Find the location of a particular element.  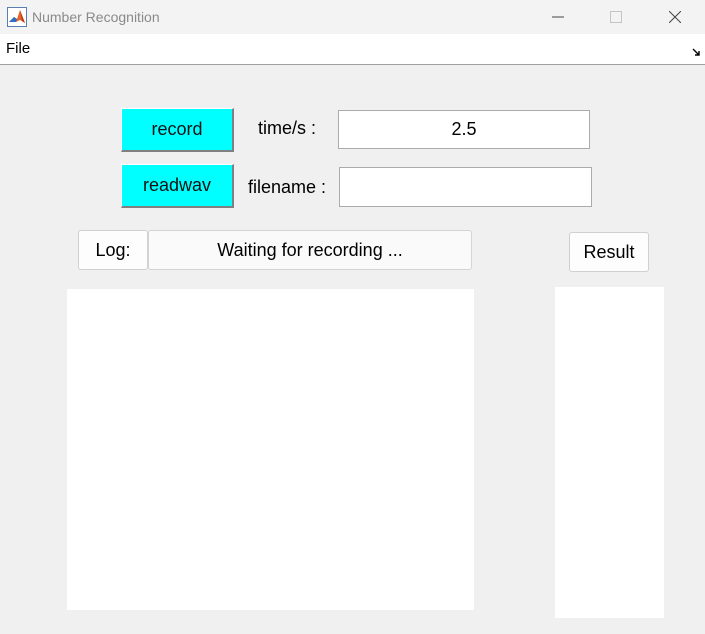

record-button: record is located at coordinates (177, 130).